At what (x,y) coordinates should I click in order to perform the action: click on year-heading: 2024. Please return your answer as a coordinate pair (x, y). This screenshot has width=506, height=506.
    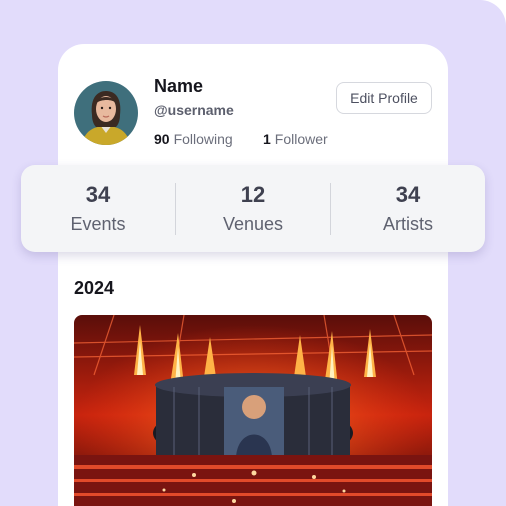
    Looking at the image, I should click on (94, 288).